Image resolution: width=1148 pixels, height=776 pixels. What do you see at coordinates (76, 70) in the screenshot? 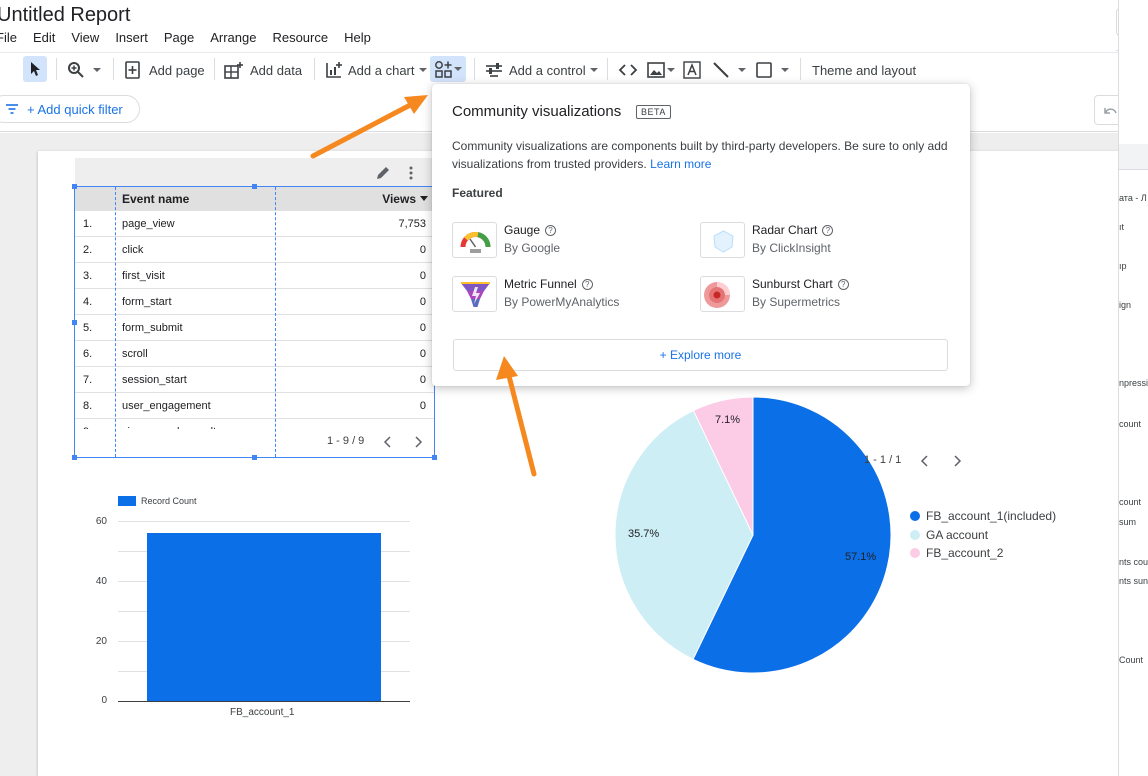
I see `zoom-icon` at bounding box center [76, 70].